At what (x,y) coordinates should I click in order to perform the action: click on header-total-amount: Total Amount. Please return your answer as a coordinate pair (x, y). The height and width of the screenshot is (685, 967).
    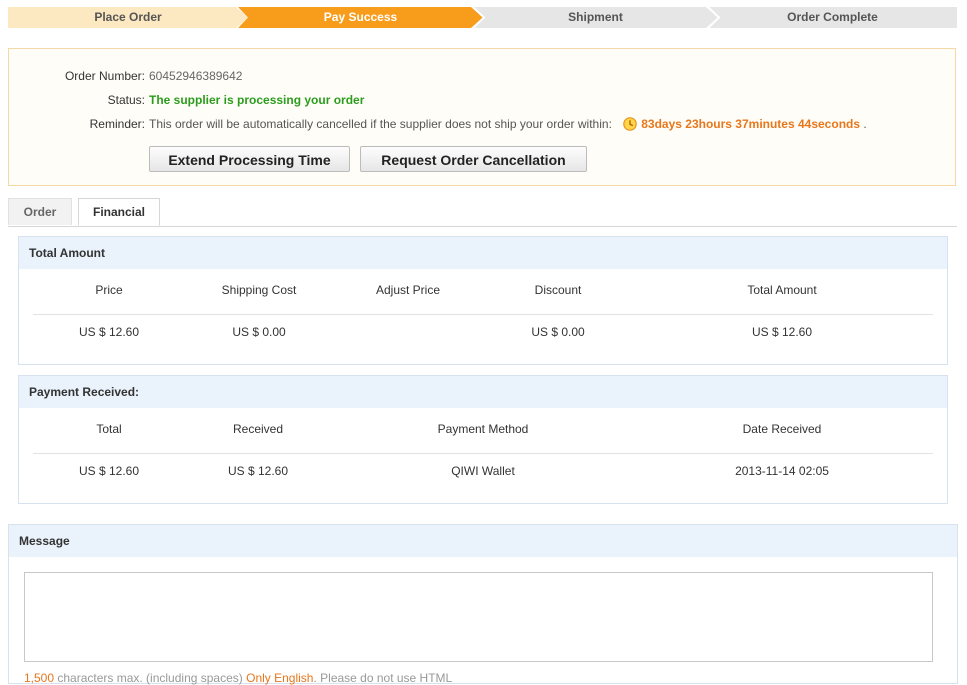
    Looking at the image, I should click on (782, 290).